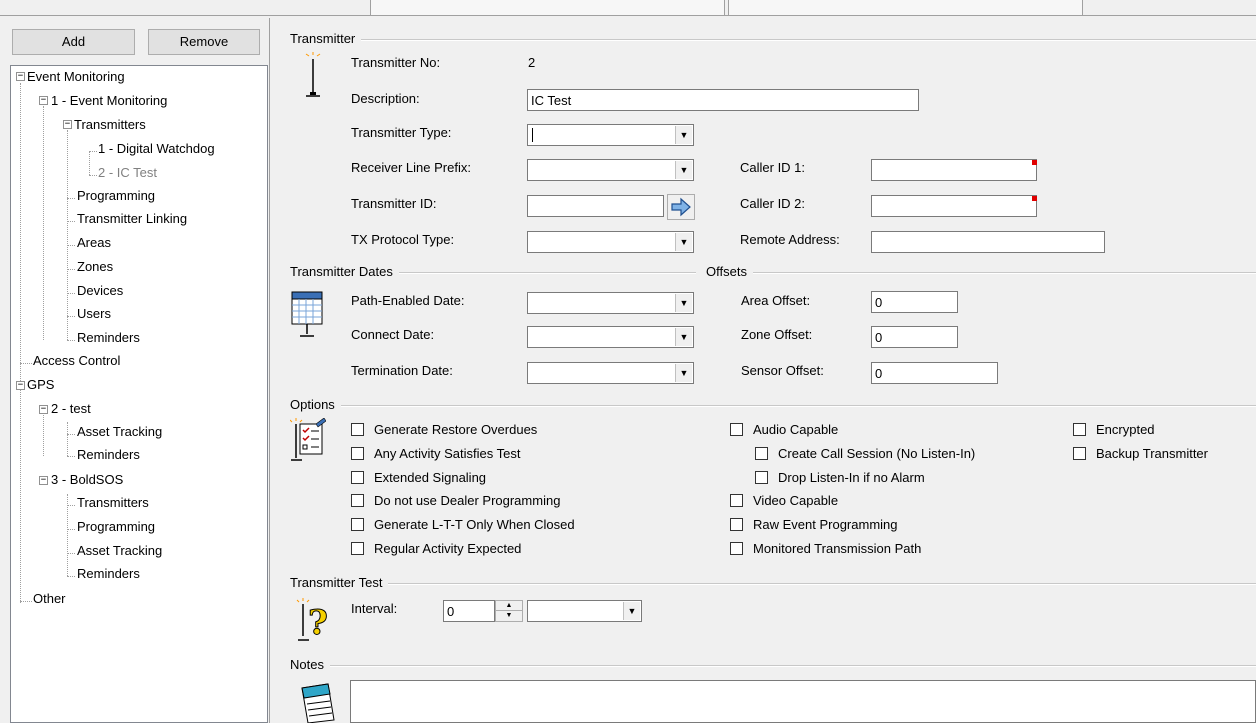  Describe the element at coordinates (403, 239) in the screenshot. I see `protocol-type-label: TX Protocol Type:` at that location.